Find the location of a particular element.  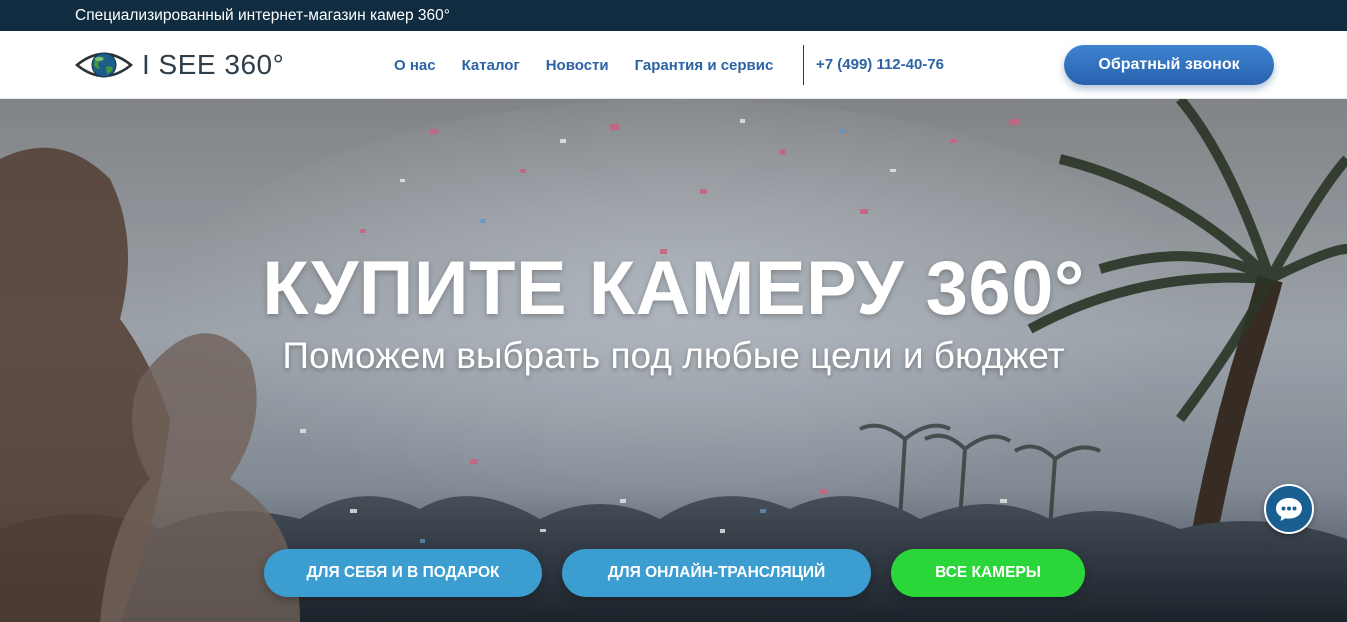

nav-link-news: Новости is located at coordinates (577, 65).